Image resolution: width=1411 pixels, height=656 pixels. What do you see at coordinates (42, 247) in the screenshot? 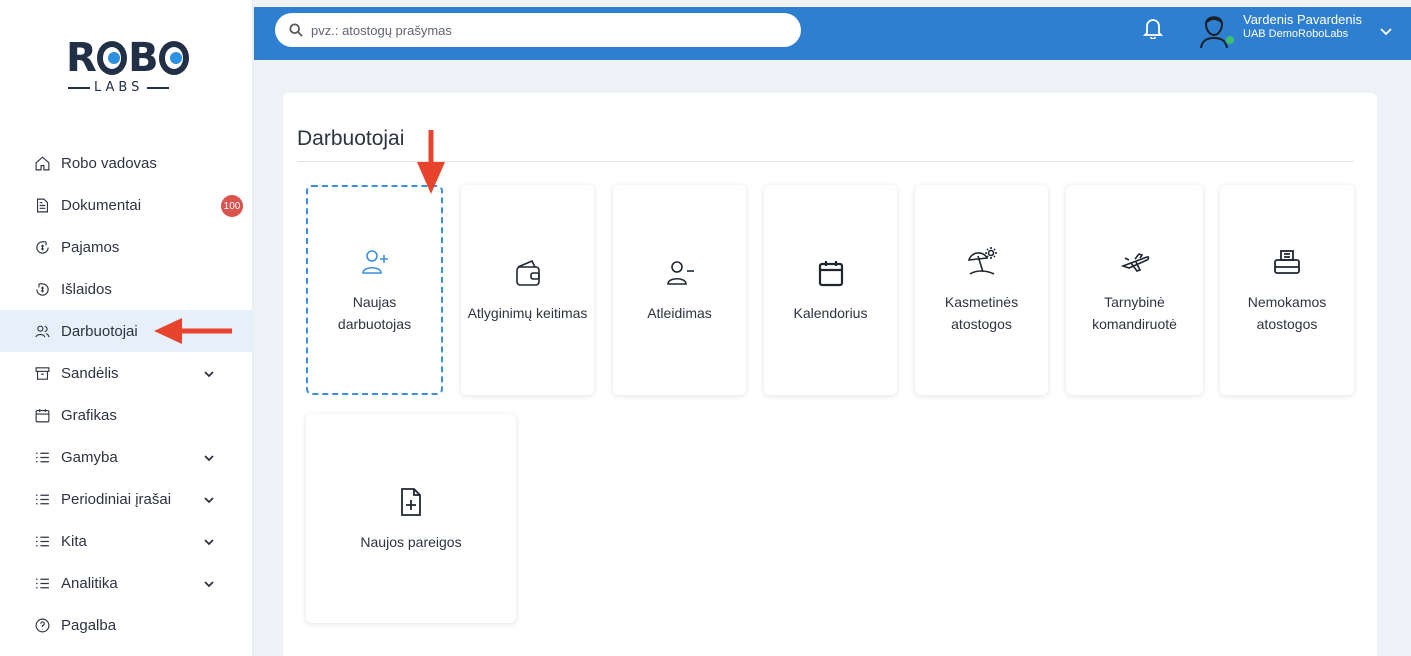
I see `income-icon` at bounding box center [42, 247].